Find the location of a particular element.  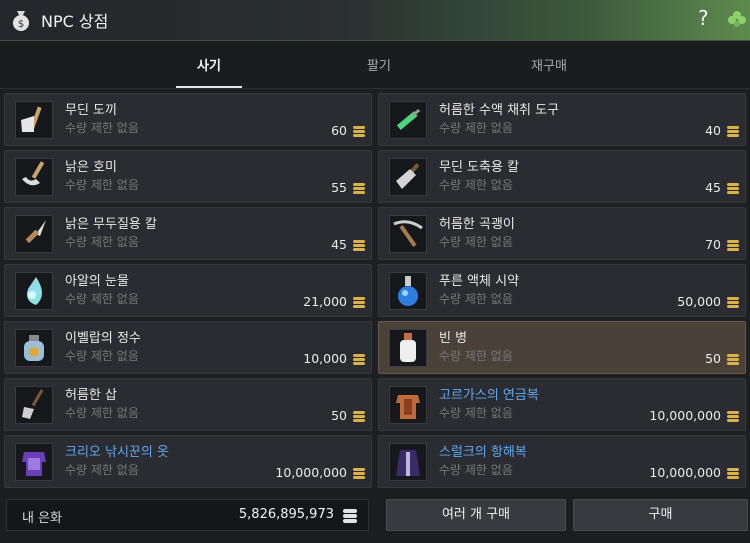

item-name: 고르가스의 연금복 is located at coordinates (489, 395).